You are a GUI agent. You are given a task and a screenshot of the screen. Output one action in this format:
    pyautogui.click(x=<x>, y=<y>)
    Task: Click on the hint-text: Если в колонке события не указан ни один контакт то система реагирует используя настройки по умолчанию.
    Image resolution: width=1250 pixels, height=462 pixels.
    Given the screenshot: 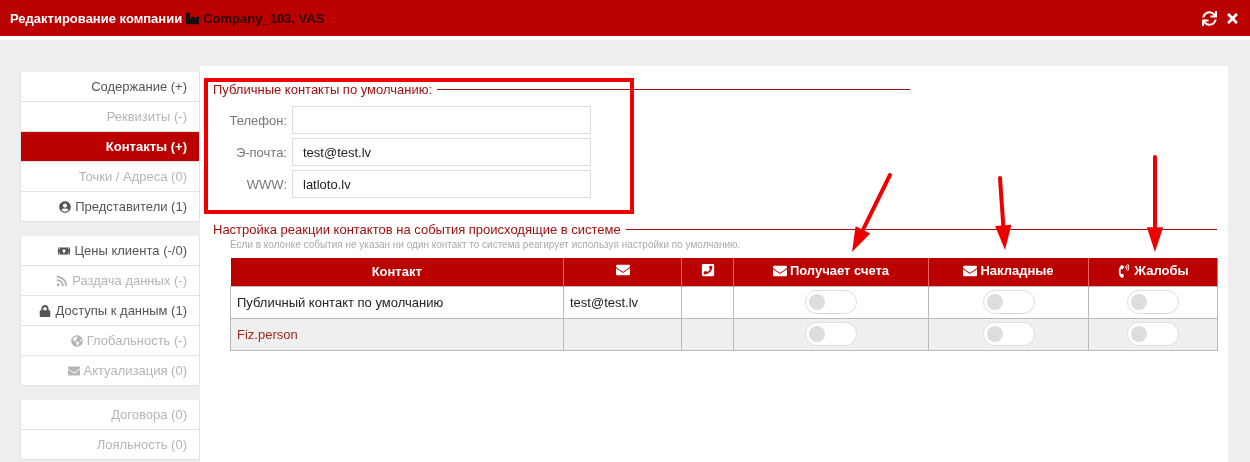 What is the action you would take?
    pyautogui.click(x=486, y=245)
    